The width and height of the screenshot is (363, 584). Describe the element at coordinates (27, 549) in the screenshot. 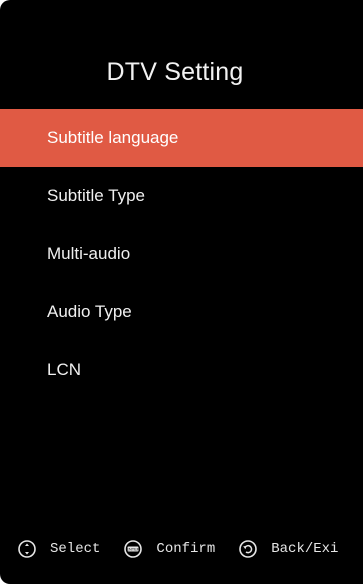

I see `dpad-icon` at that location.